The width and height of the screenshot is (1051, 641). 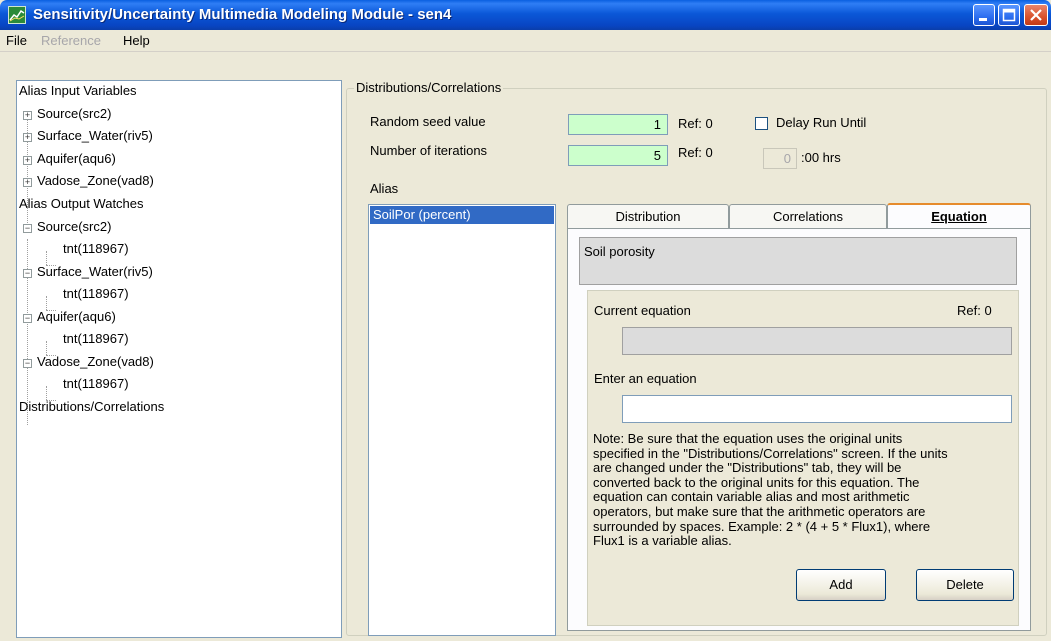 What do you see at coordinates (974, 310) in the screenshot?
I see `current-equation-ref: Ref: 0` at bounding box center [974, 310].